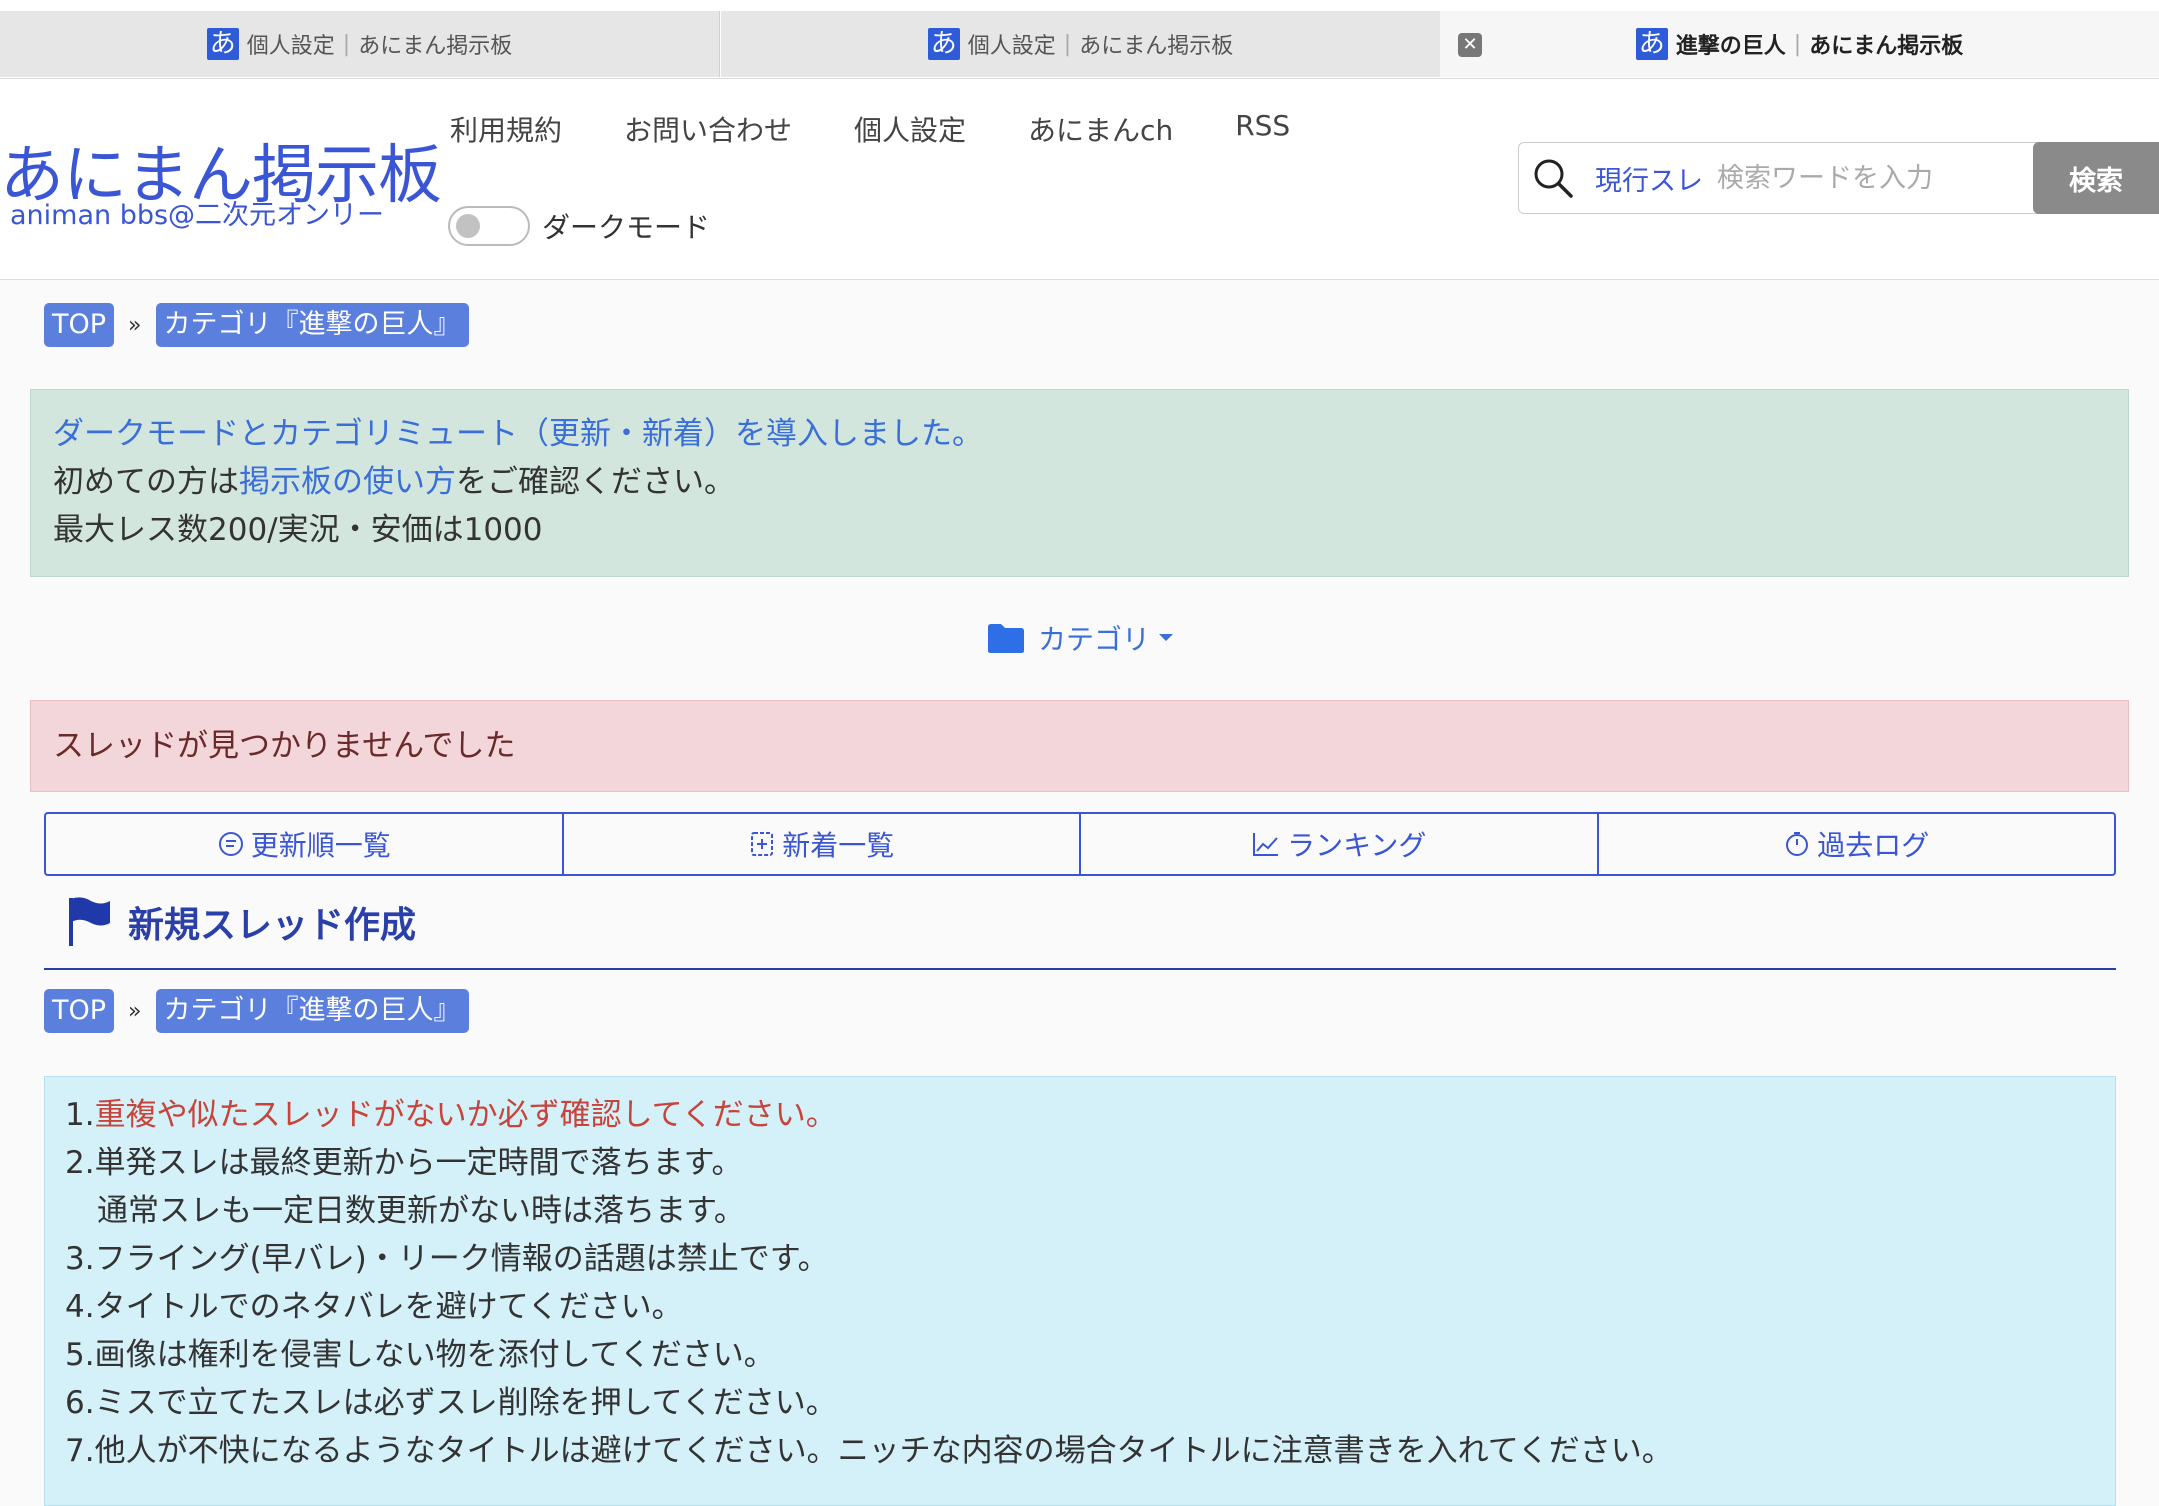 This screenshot has height=1506, width=2159. I want to click on flag-icon, so click(89, 921).